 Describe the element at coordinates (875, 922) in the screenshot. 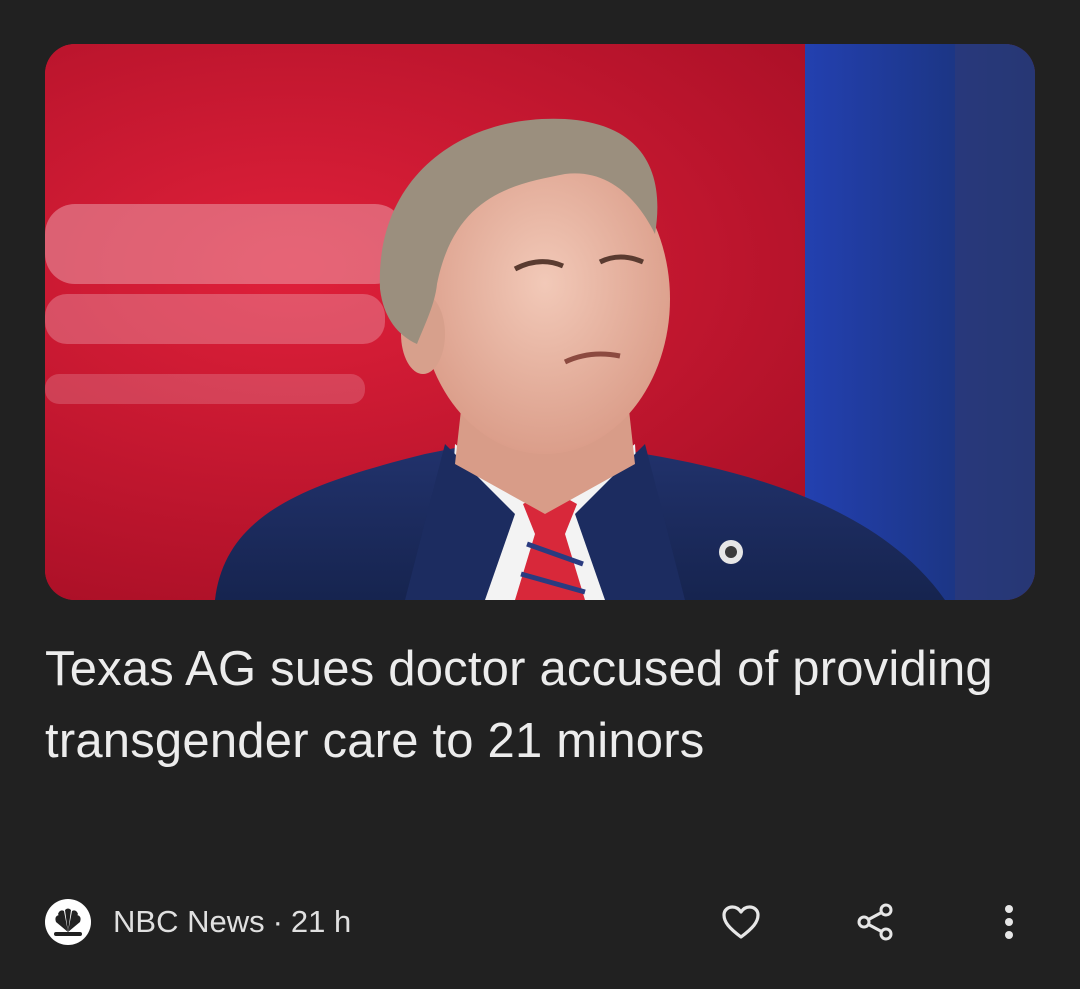

I see `share-icon` at that location.